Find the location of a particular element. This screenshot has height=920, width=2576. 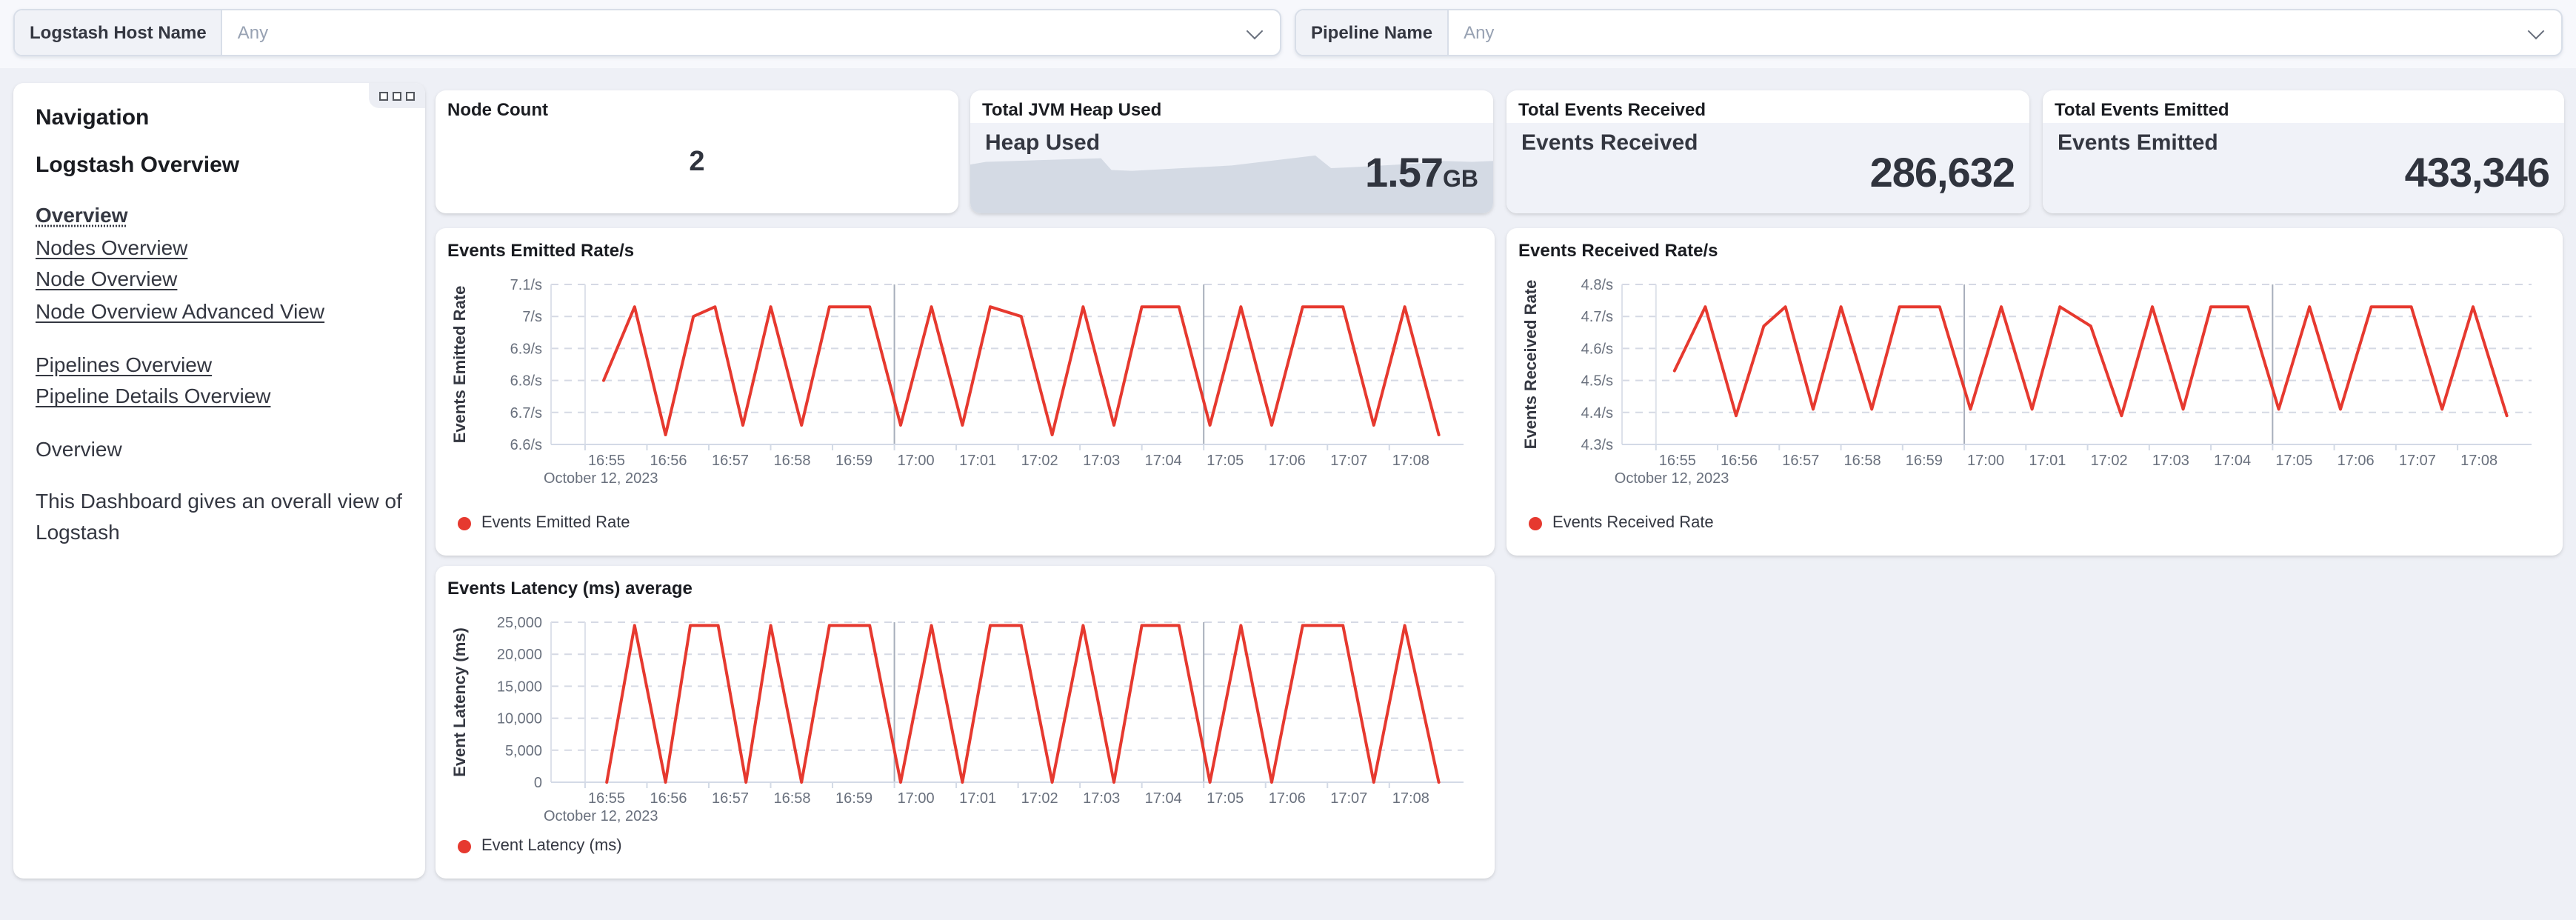

svg-text: 4.4/s is located at coordinates (1597, 413).